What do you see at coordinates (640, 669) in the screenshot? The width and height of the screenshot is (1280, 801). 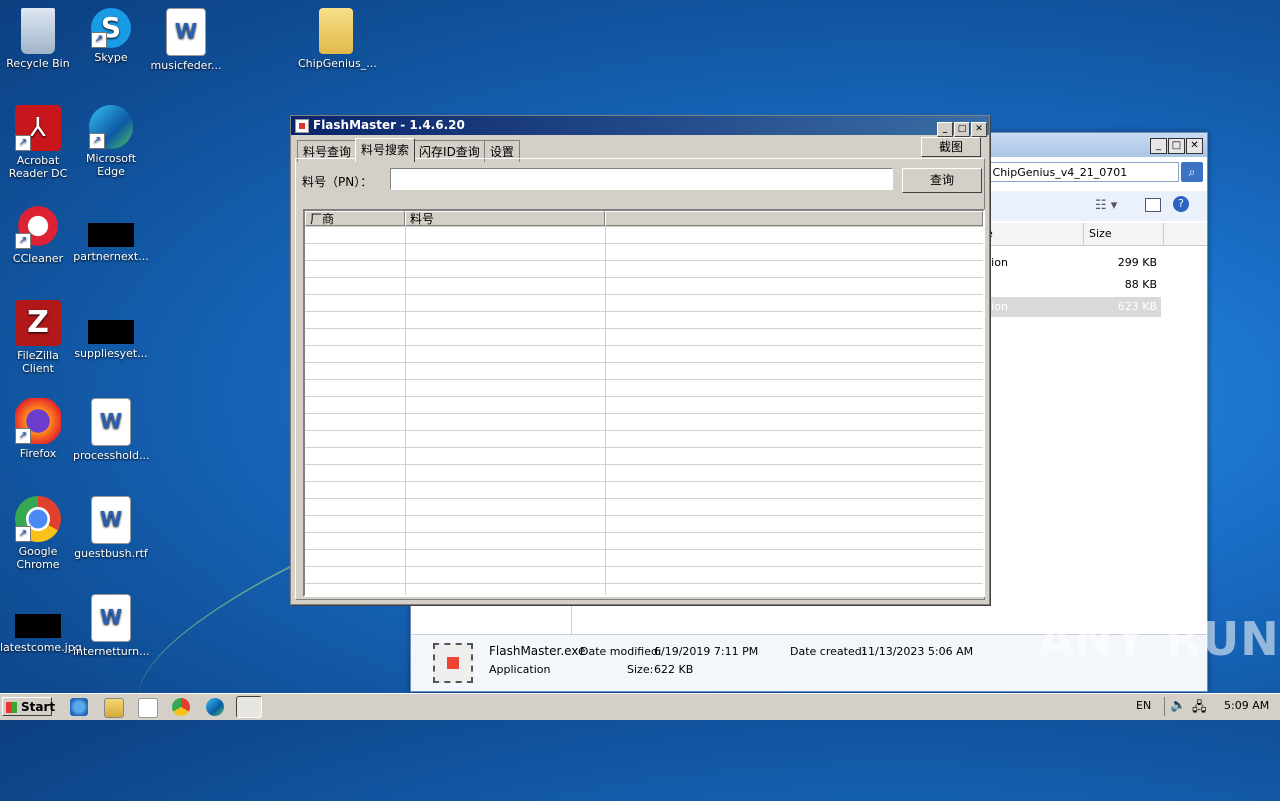 I see `details-size-label: Size:` at bounding box center [640, 669].